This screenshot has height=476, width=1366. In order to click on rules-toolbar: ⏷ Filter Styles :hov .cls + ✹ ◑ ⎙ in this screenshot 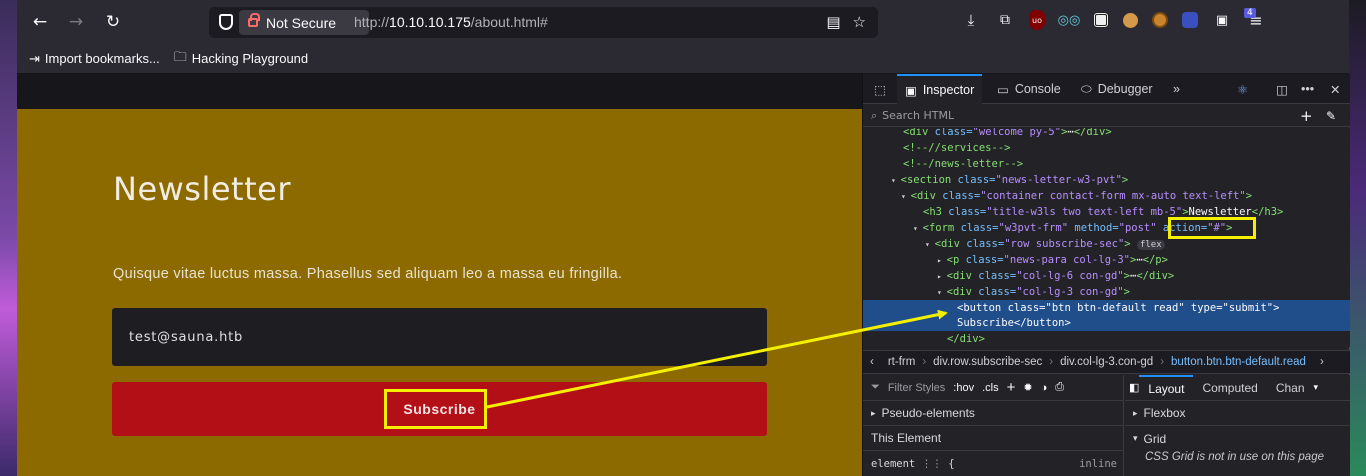, I will do `click(993, 388)`.